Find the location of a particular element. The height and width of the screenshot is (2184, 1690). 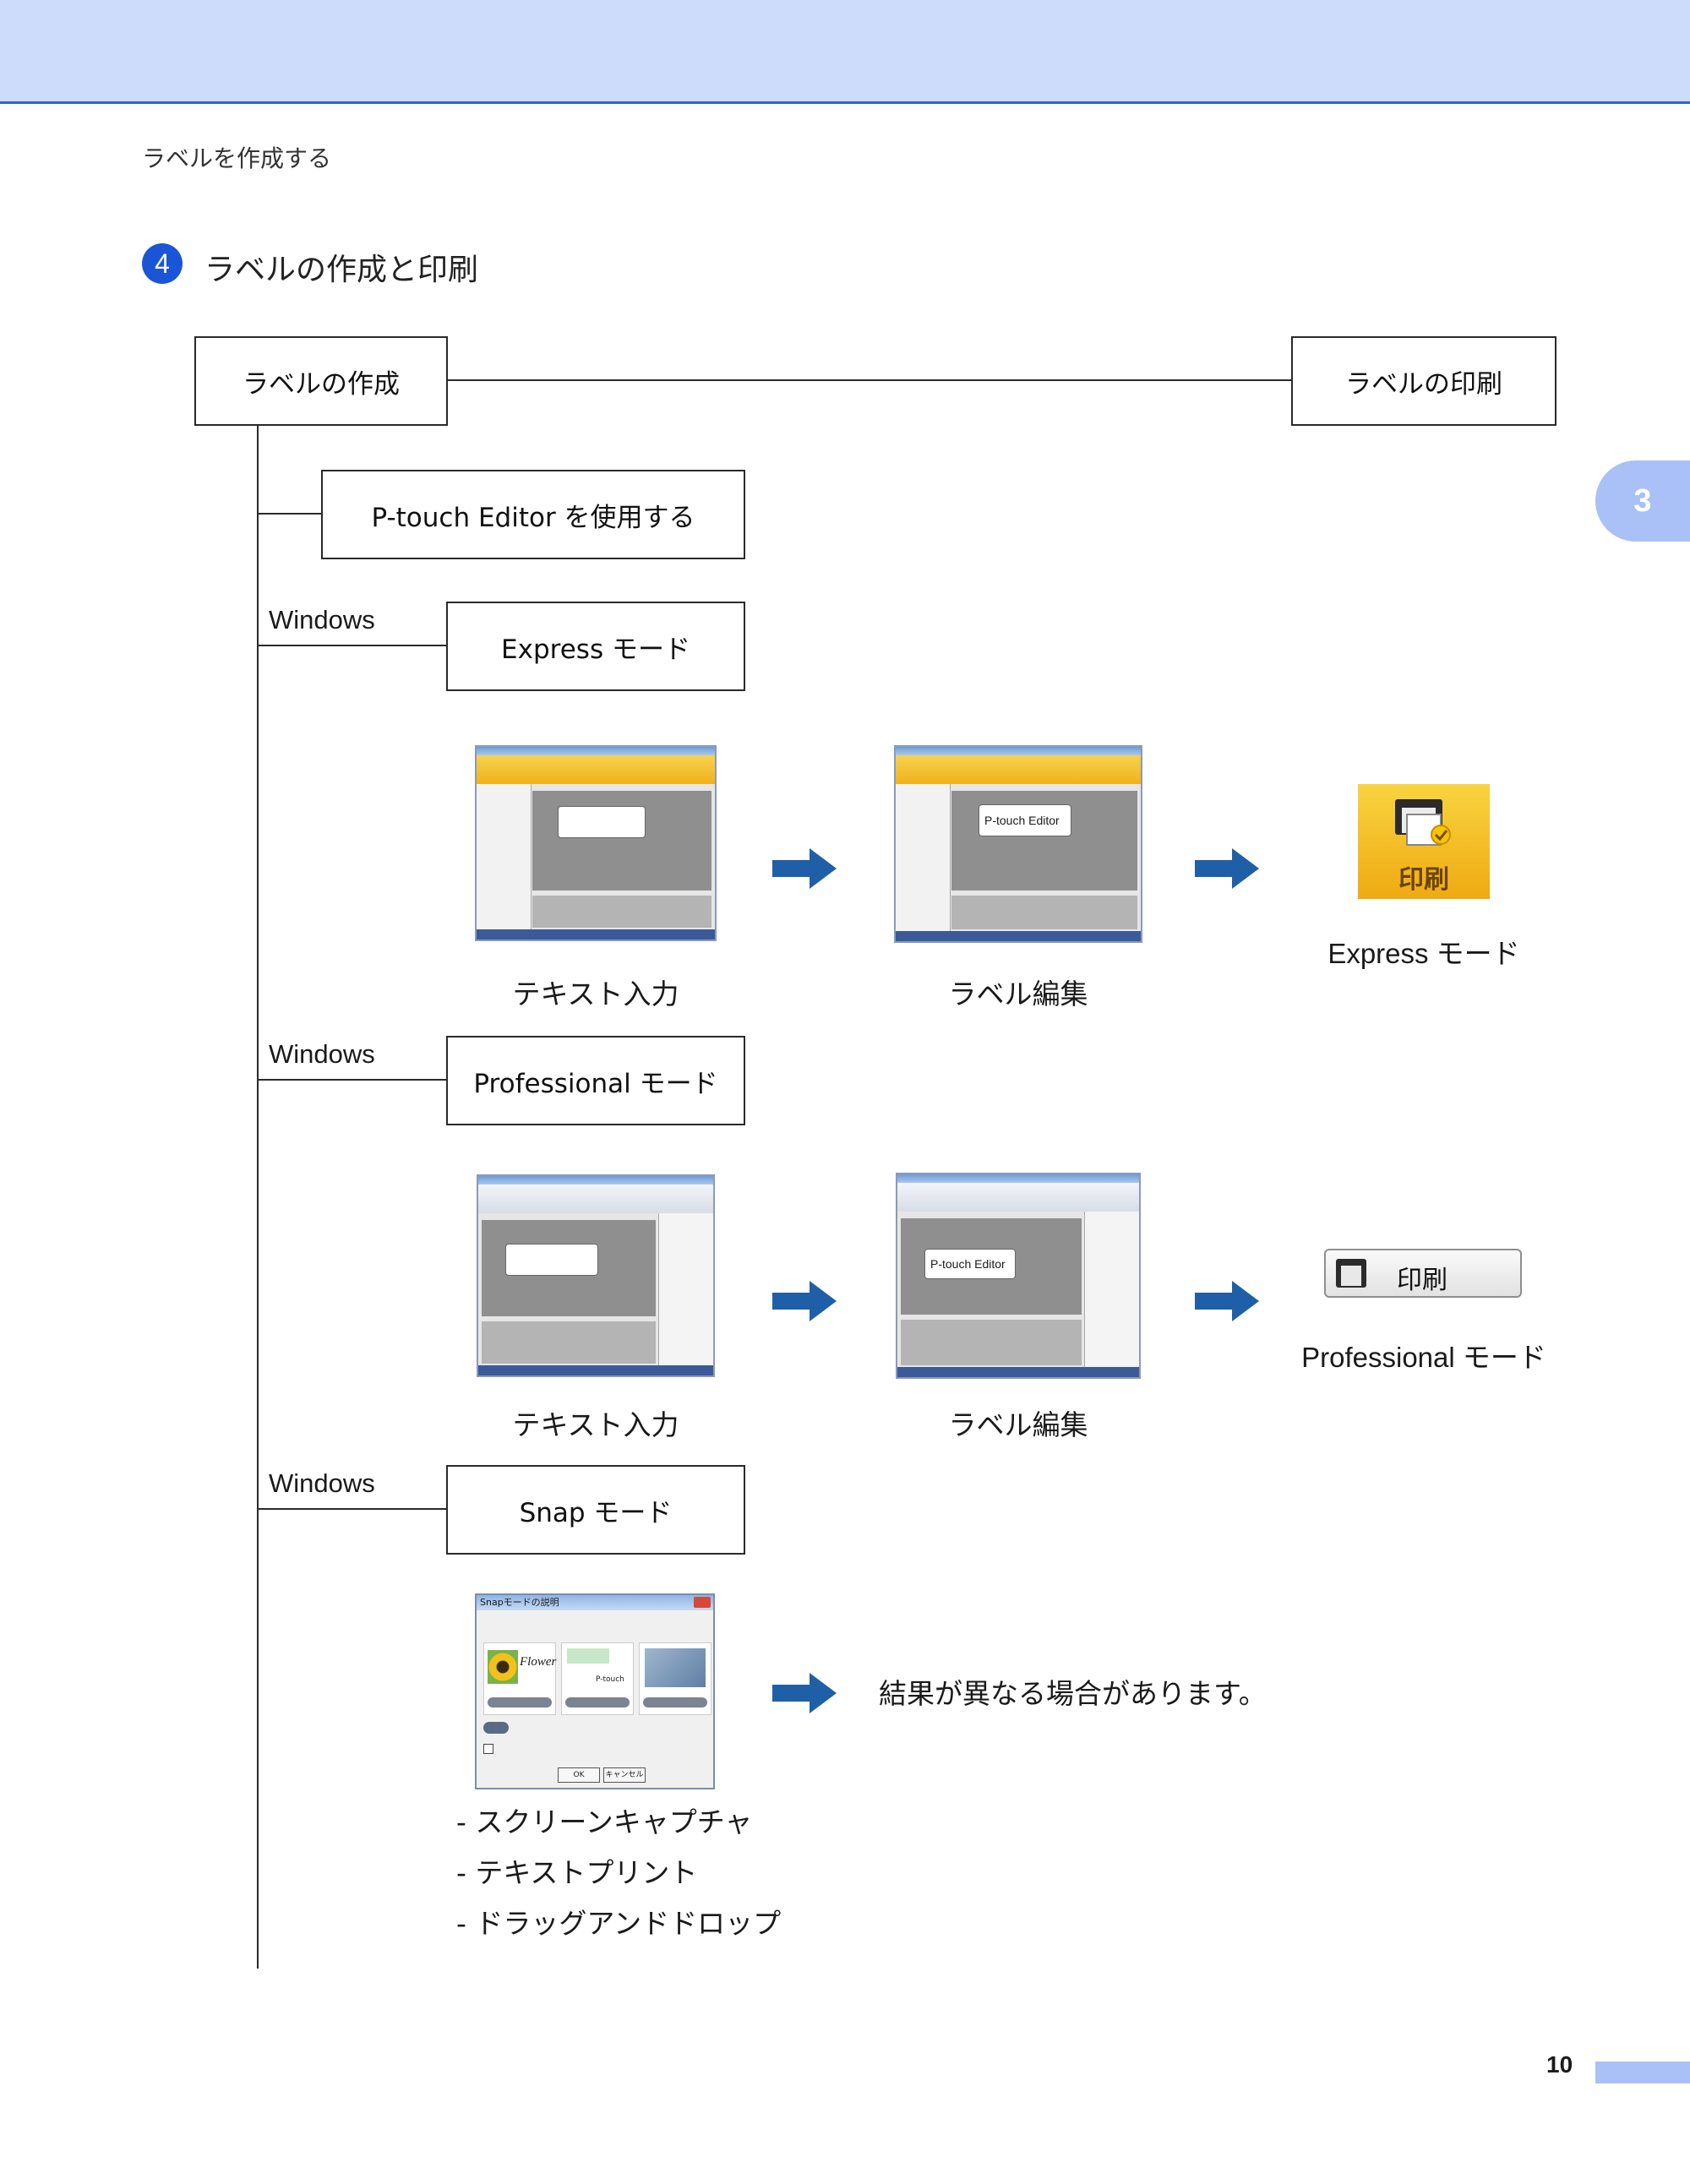

mode-caption: Express モード is located at coordinates (1423, 953).